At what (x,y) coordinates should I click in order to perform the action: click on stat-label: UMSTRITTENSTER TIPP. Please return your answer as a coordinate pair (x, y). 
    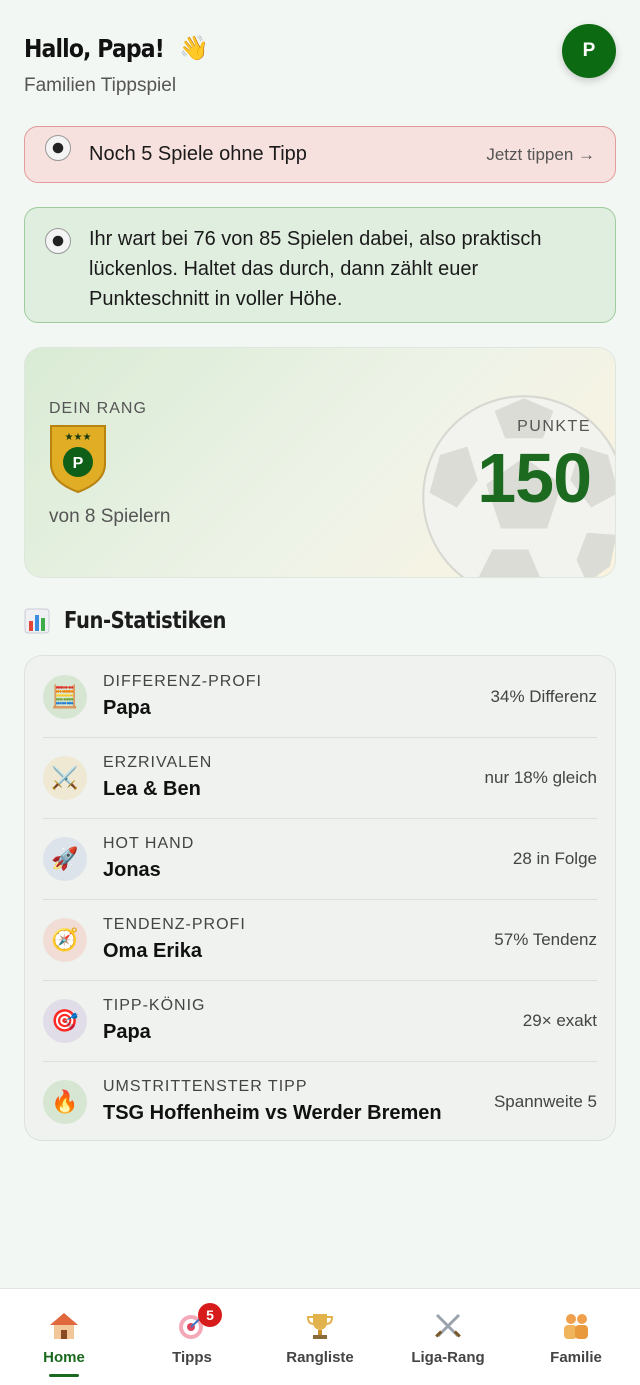
    Looking at the image, I should click on (205, 1086).